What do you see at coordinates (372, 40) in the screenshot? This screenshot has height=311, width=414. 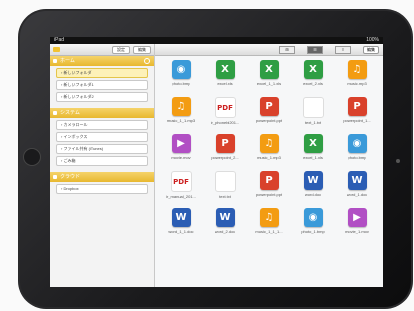 I see `battery-label: 100%` at bounding box center [372, 40].